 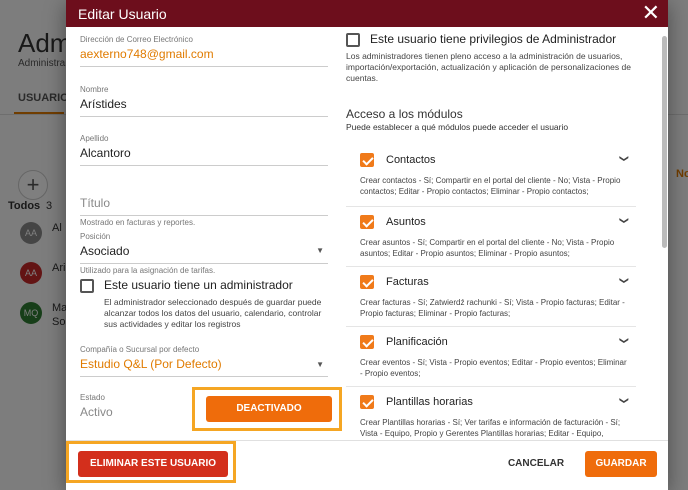 What do you see at coordinates (148, 270) in the screenshot?
I see `position-help: Utilizado para la asignación de tarifas.` at bounding box center [148, 270].